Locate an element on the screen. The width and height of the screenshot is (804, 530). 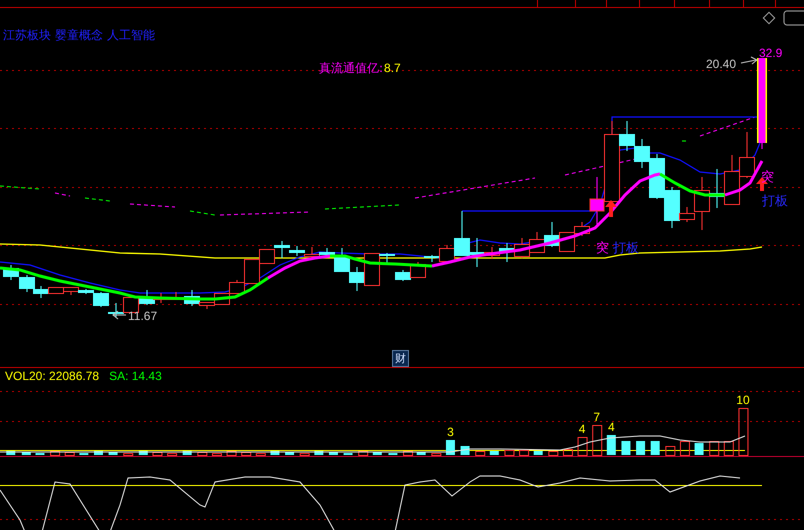
volume-count-label: 10 is located at coordinates (743, 400).